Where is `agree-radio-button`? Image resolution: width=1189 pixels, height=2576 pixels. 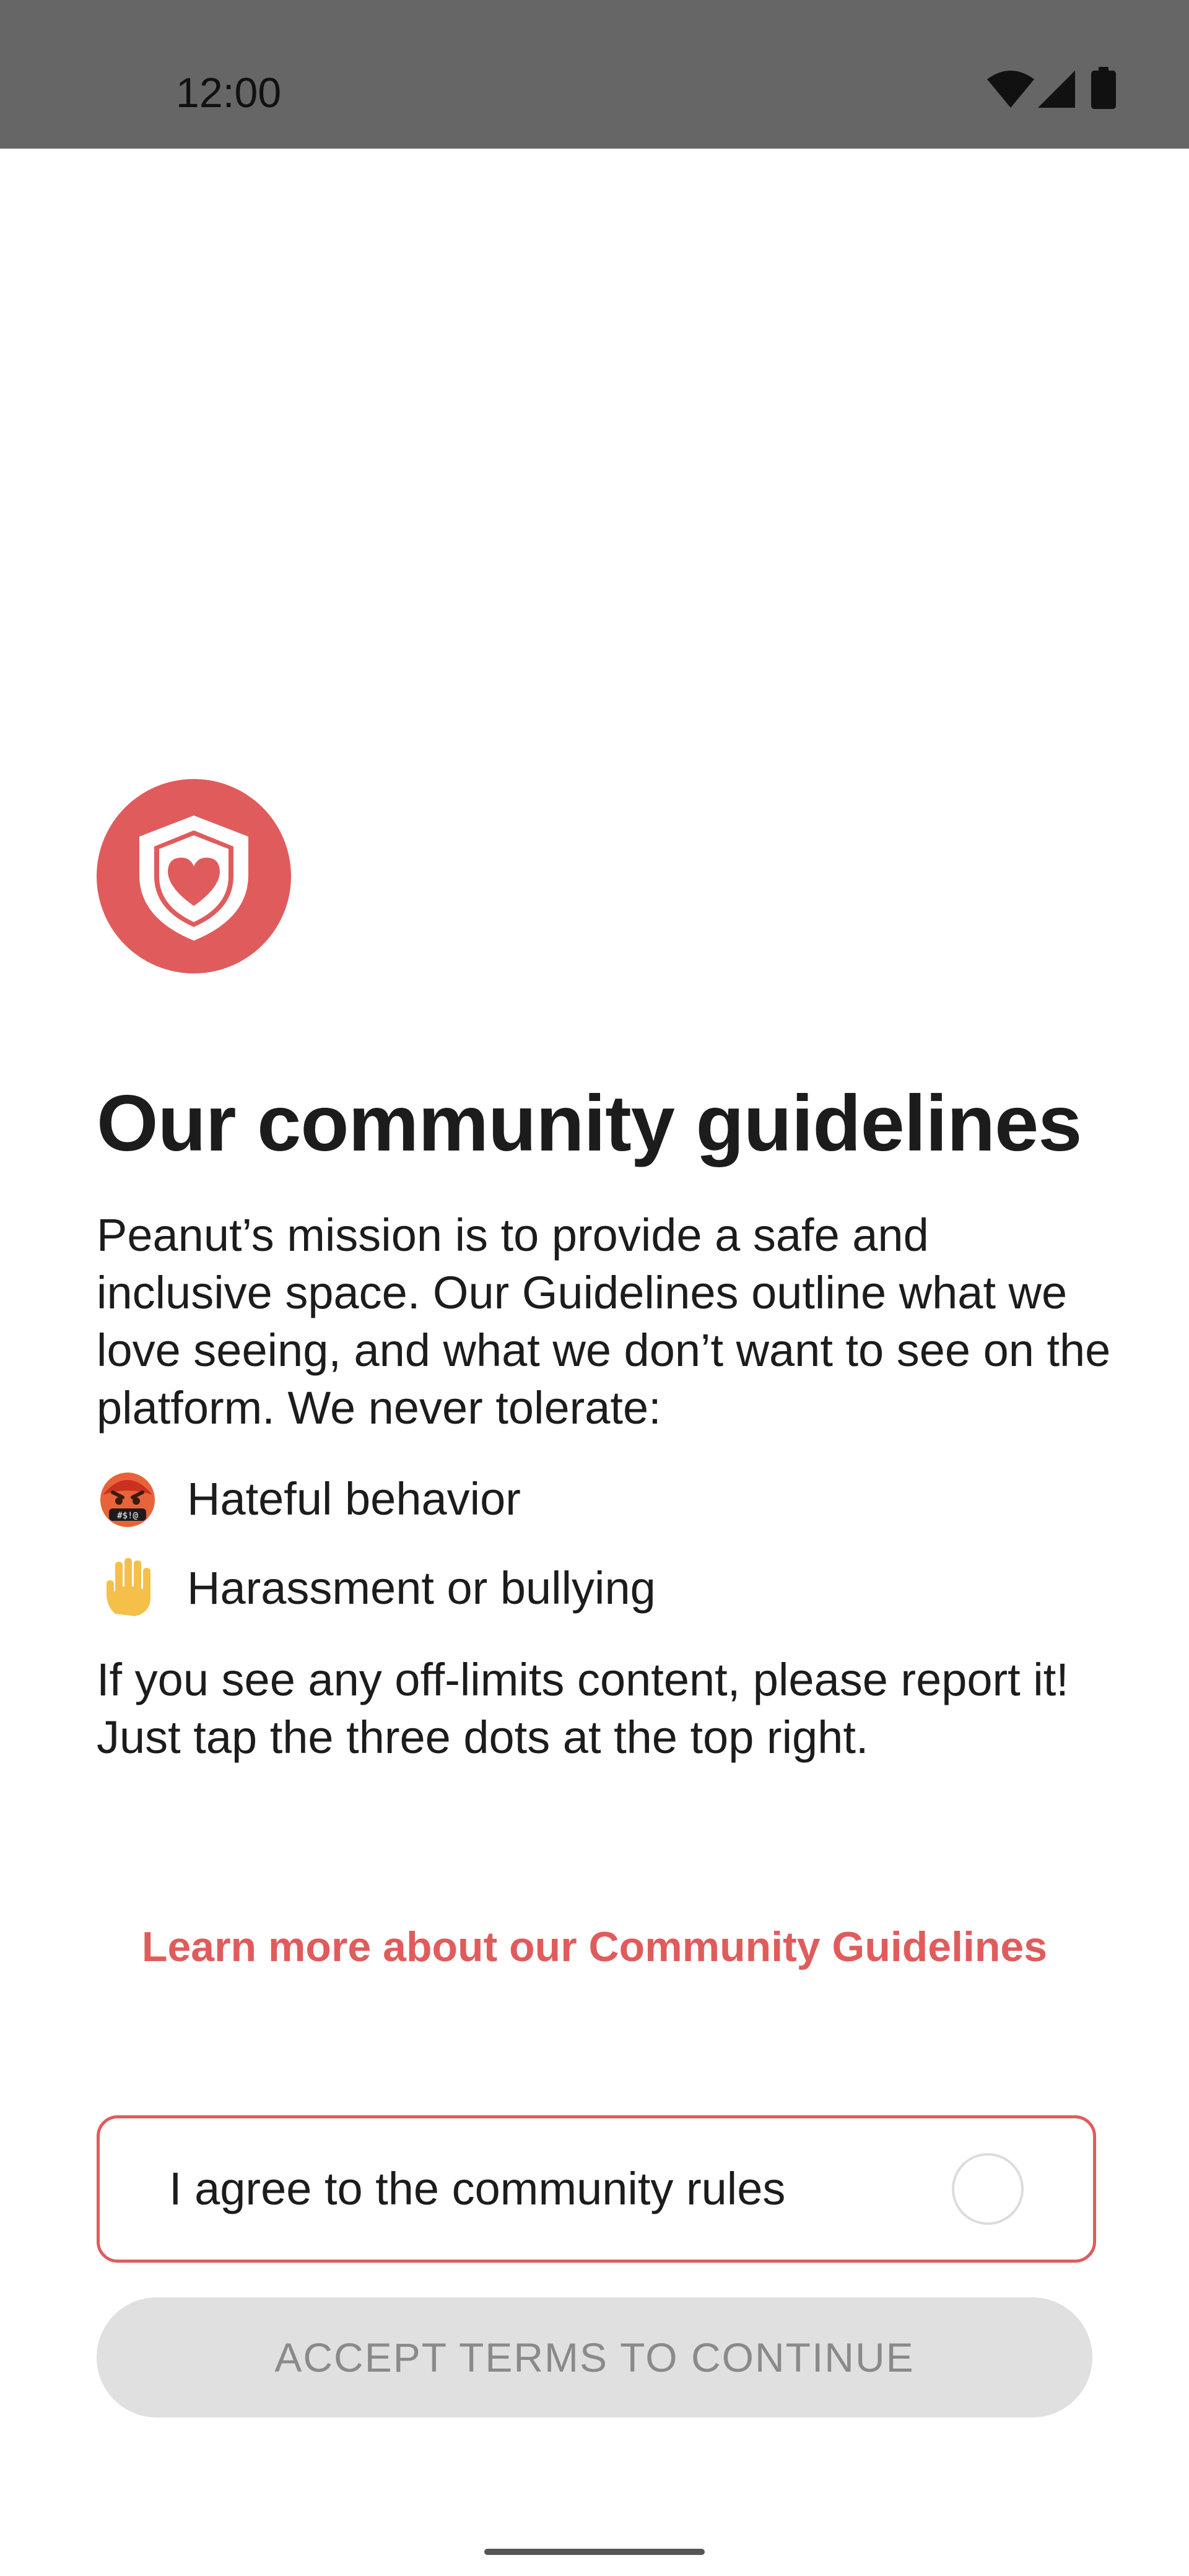 agree-radio-button is located at coordinates (988, 2189).